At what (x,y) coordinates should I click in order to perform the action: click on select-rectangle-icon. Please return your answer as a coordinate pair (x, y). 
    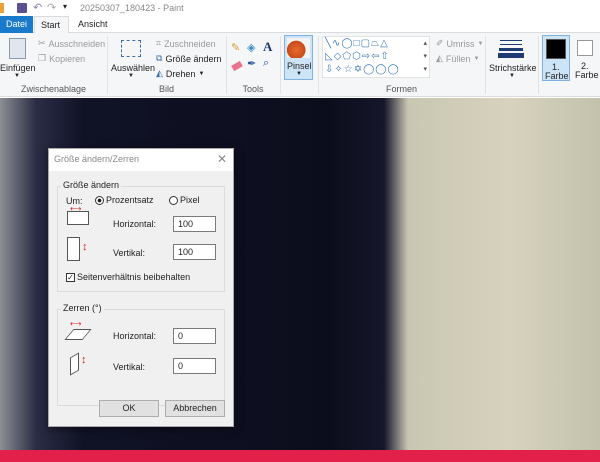
    Looking at the image, I should click on (131, 48).